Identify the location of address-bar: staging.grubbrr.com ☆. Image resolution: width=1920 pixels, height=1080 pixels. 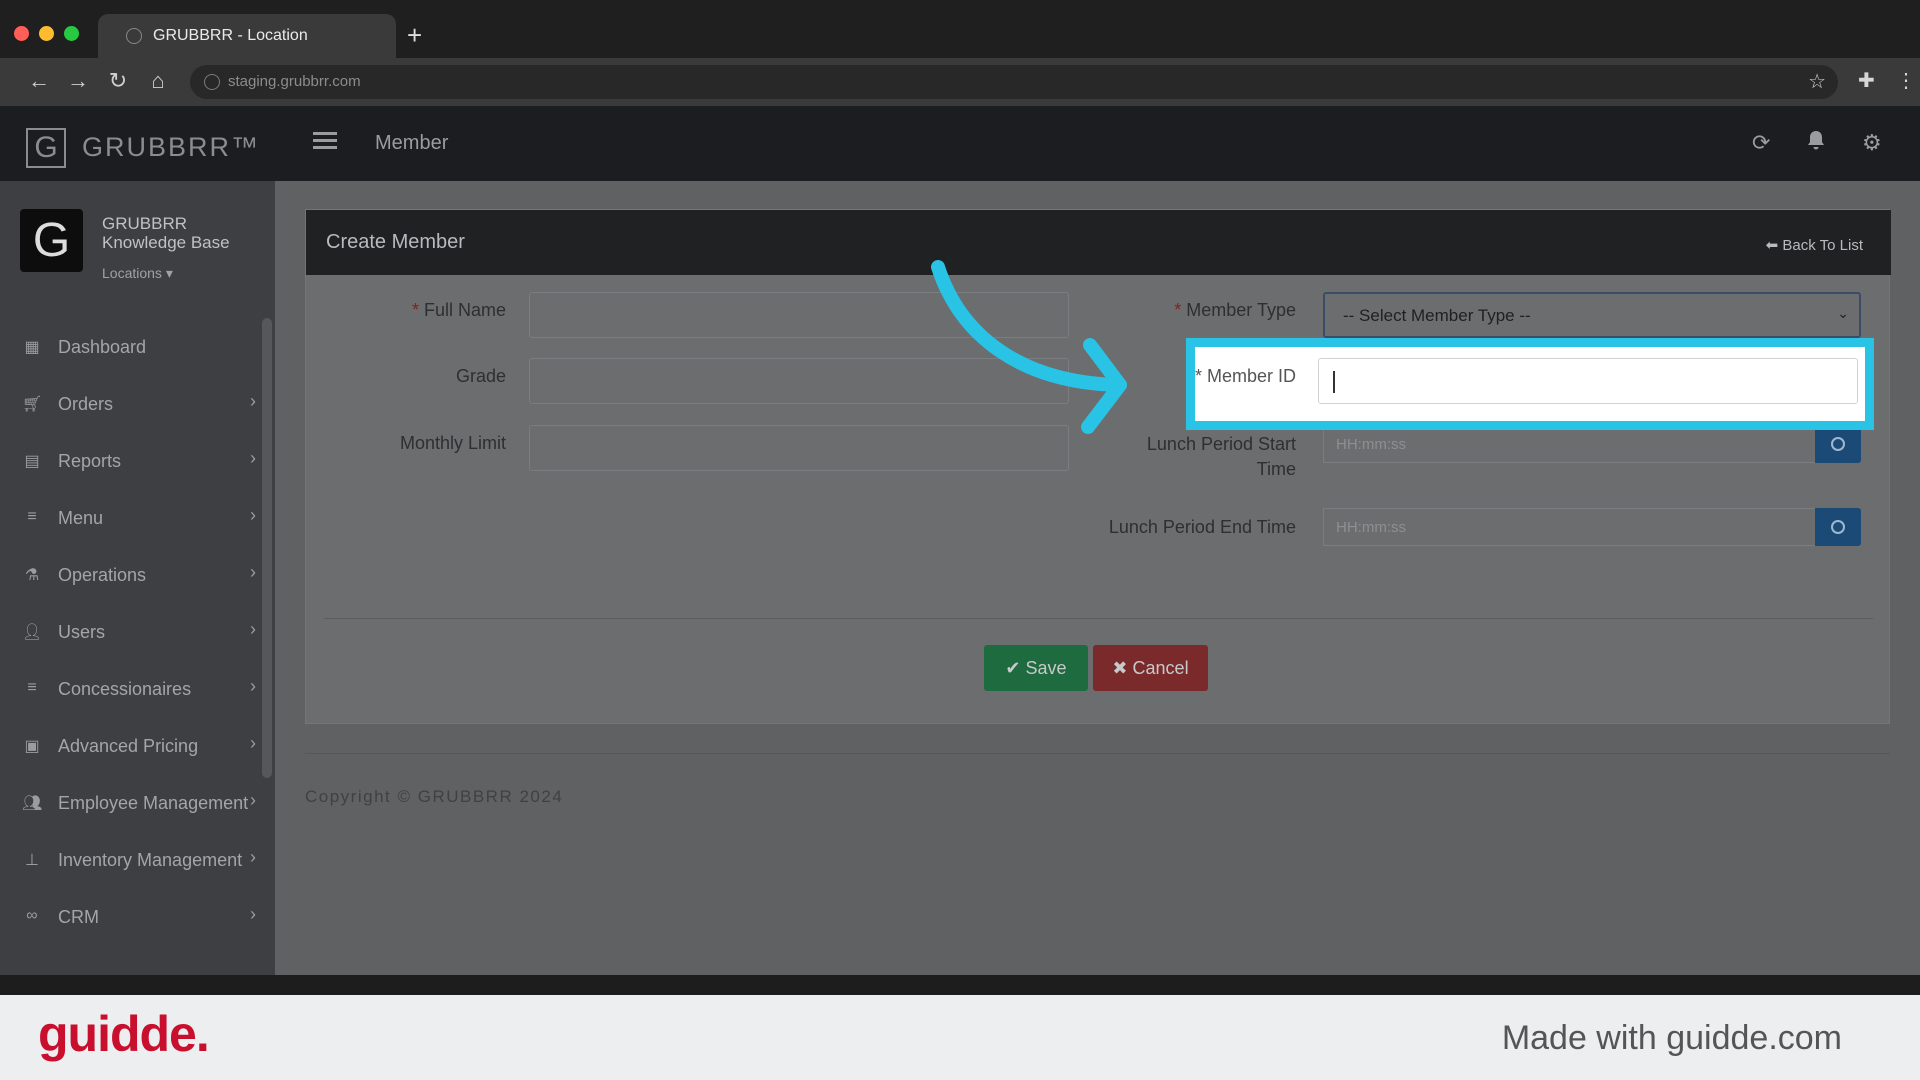
(1014, 82).